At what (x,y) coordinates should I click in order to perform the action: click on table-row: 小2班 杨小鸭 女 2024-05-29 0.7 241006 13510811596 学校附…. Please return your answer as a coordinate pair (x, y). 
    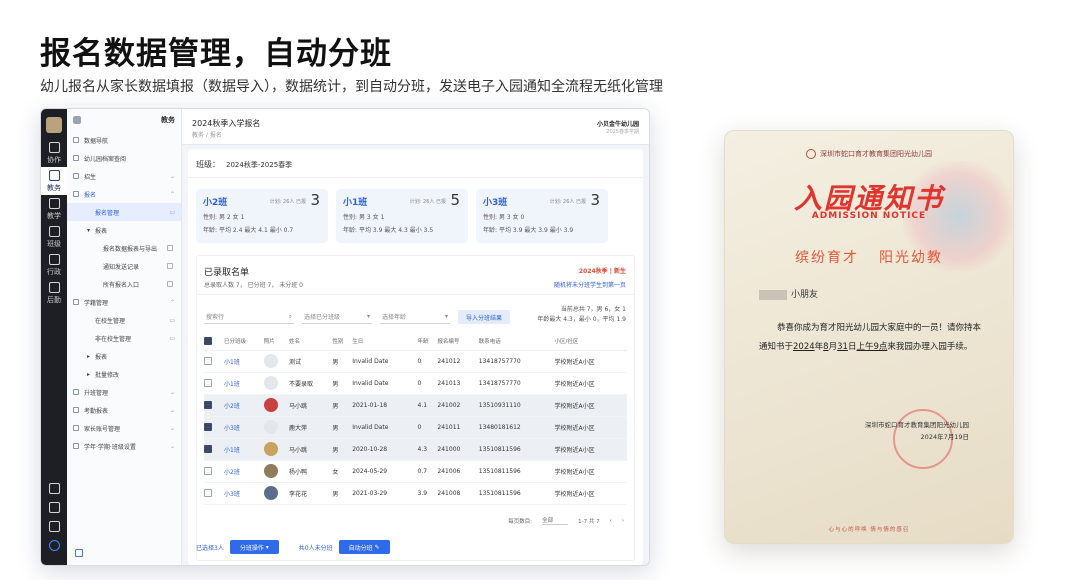
    Looking at the image, I should click on (415, 471).